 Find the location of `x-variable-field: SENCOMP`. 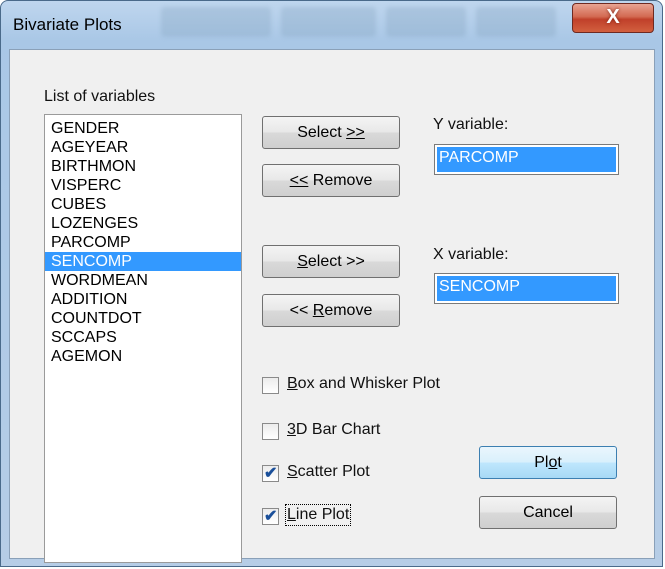

x-variable-field: SENCOMP is located at coordinates (526, 288).